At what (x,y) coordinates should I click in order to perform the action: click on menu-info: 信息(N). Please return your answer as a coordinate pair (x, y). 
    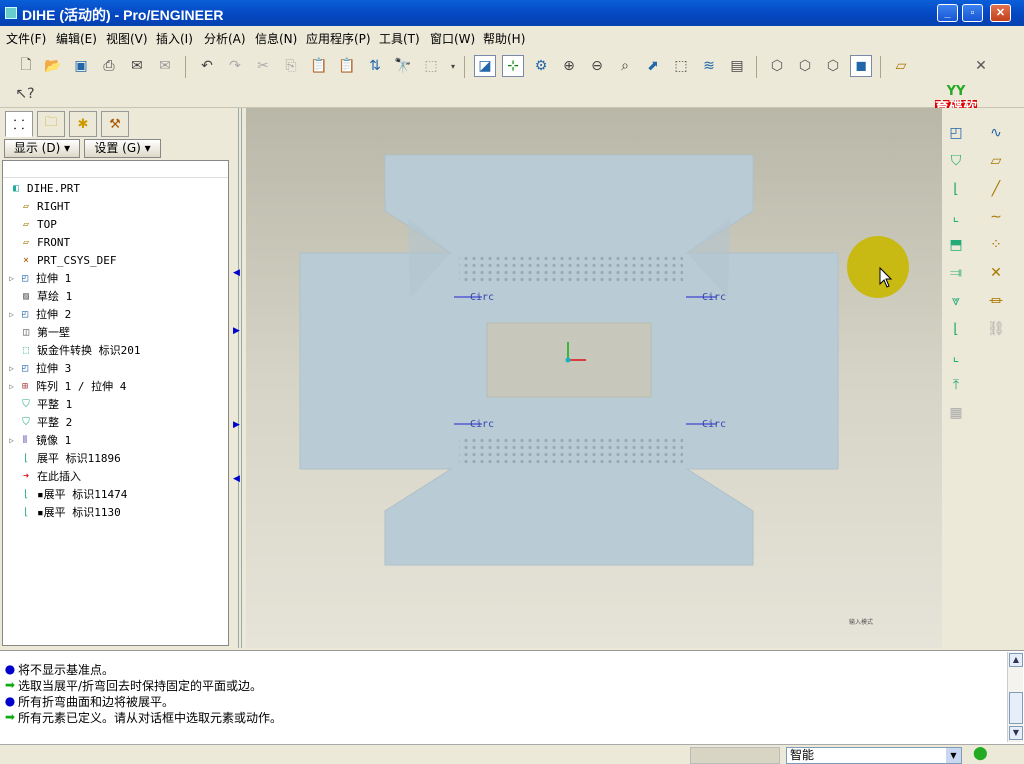
    Looking at the image, I should click on (276, 38).